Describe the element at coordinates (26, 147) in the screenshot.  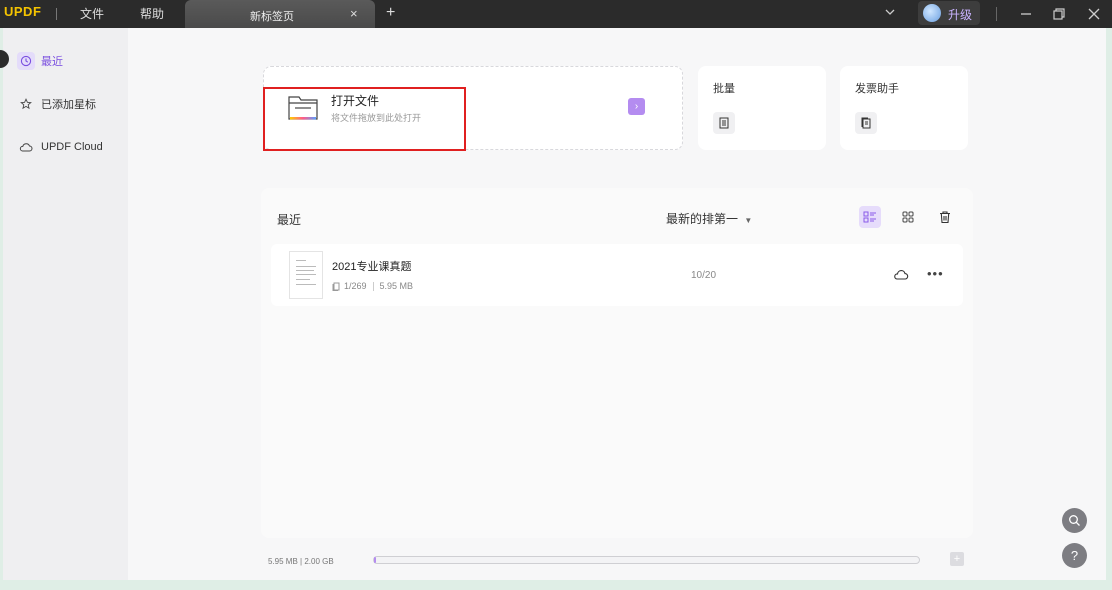
I see `cloud-icon` at that location.